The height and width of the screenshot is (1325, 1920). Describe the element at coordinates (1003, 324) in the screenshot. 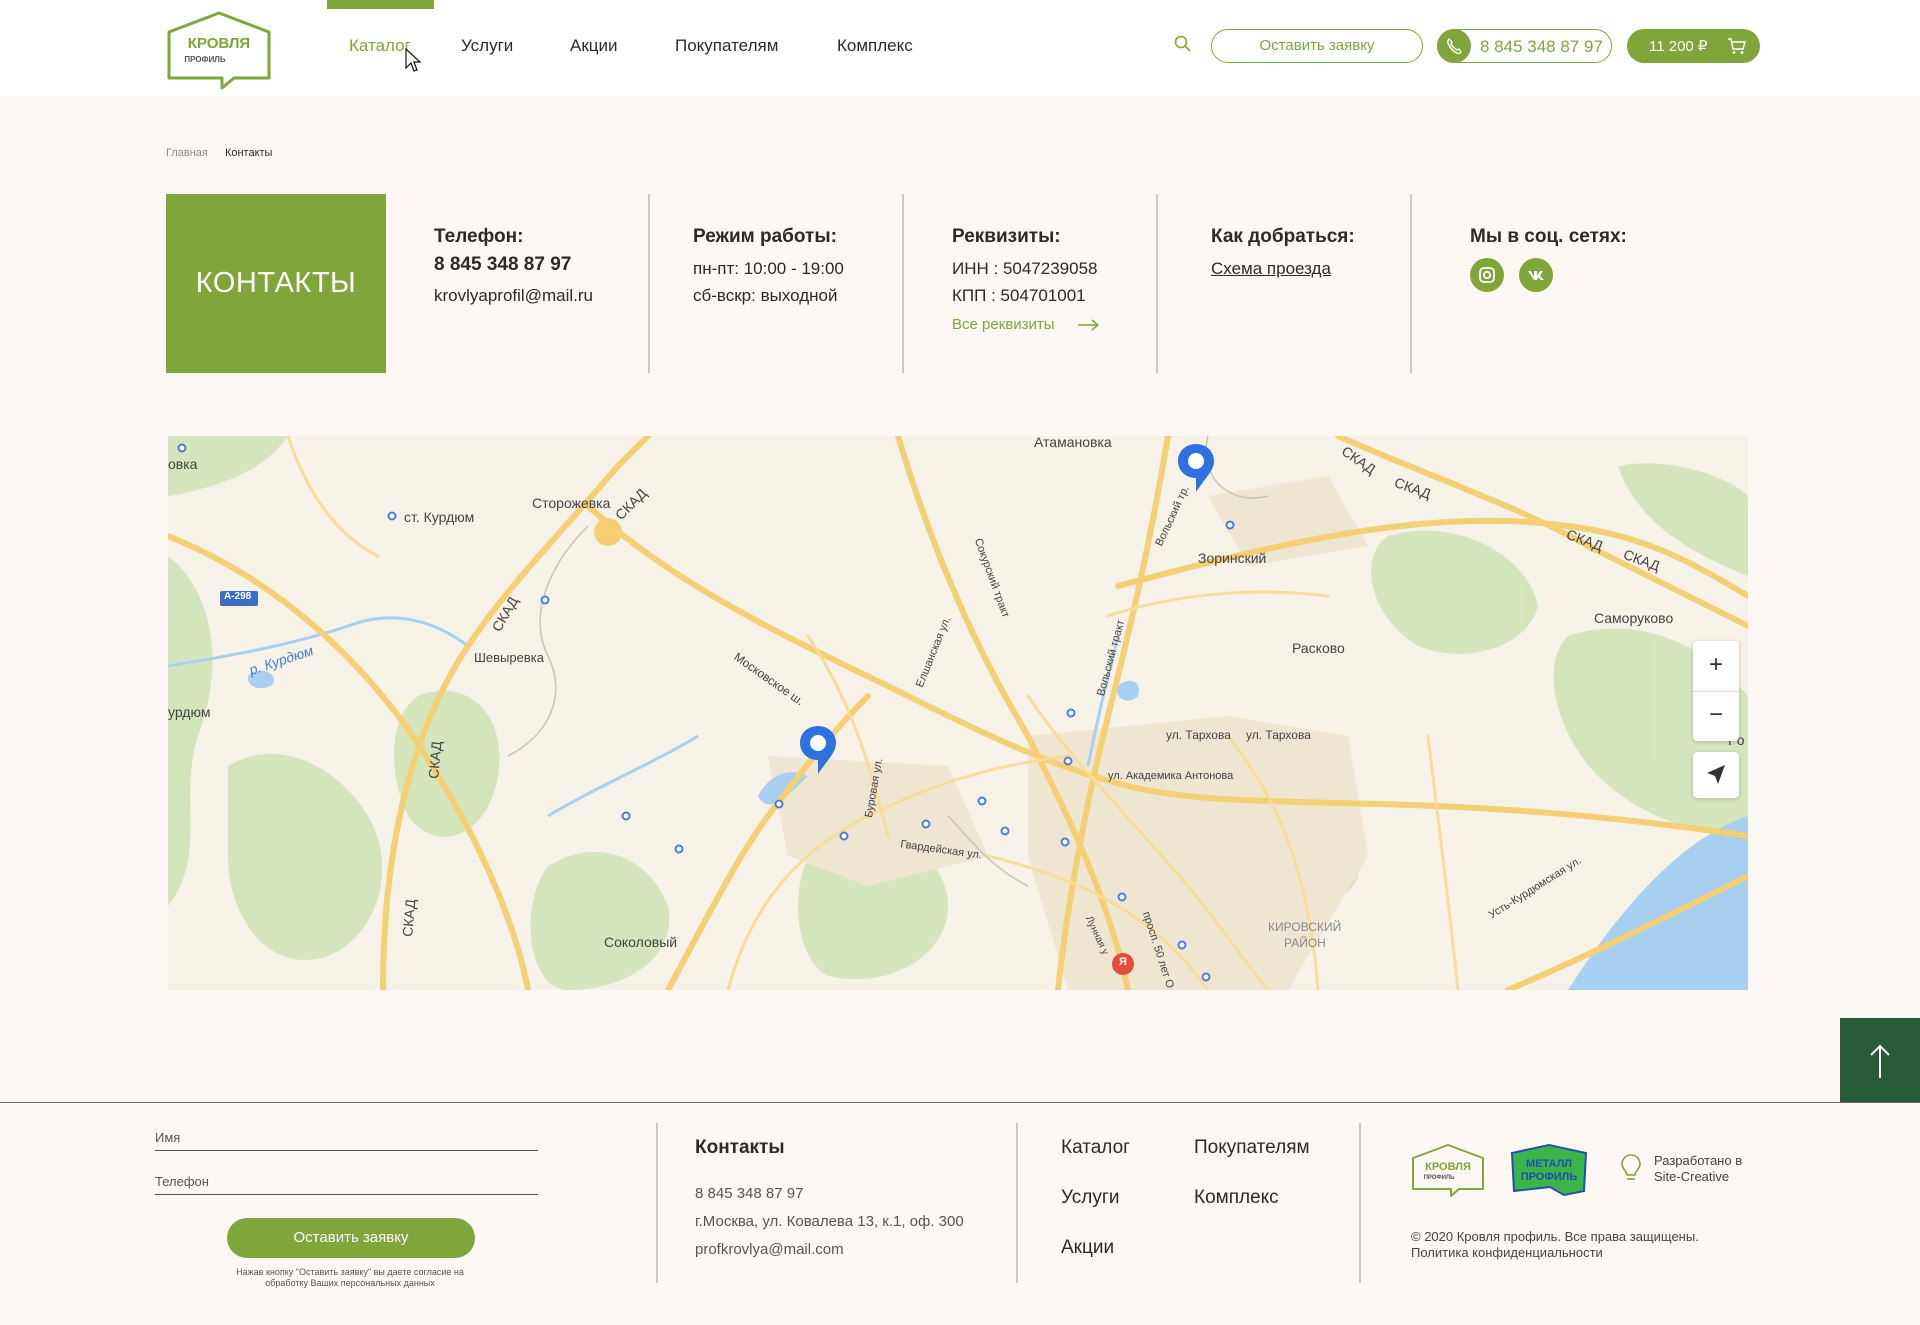

I see `all-requisites-label: Все реквизиты` at that location.